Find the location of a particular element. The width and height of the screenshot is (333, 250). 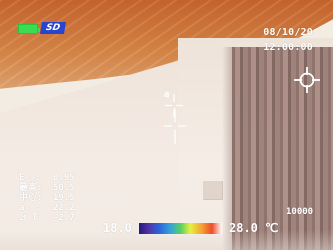

temperature-color-scale is located at coordinates (180, 228).